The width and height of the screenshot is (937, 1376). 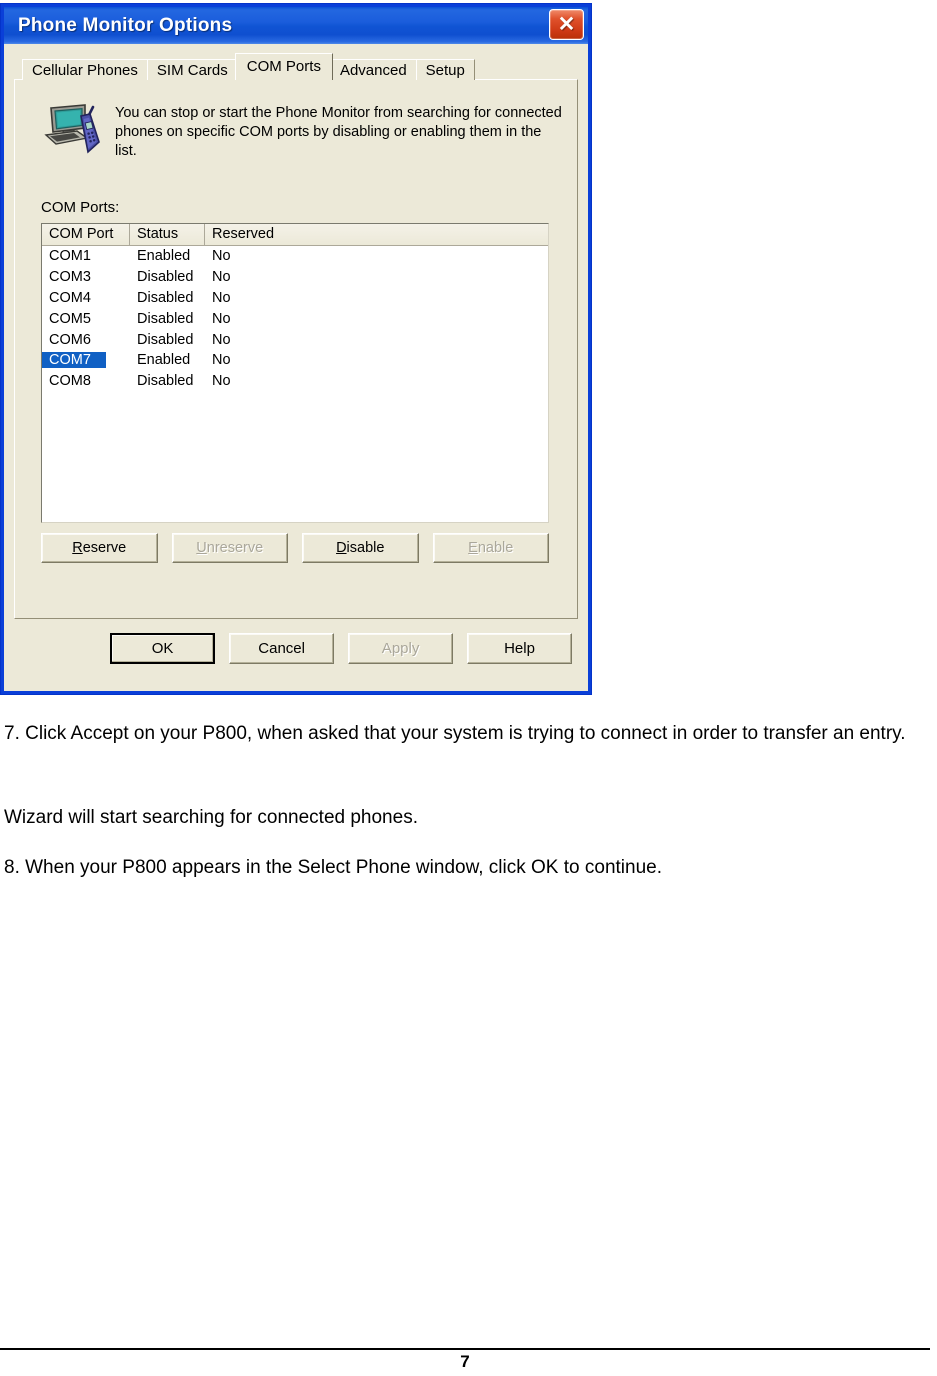 I want to click on table-row: COM8 Disabled No, so click(x=295, y=381).